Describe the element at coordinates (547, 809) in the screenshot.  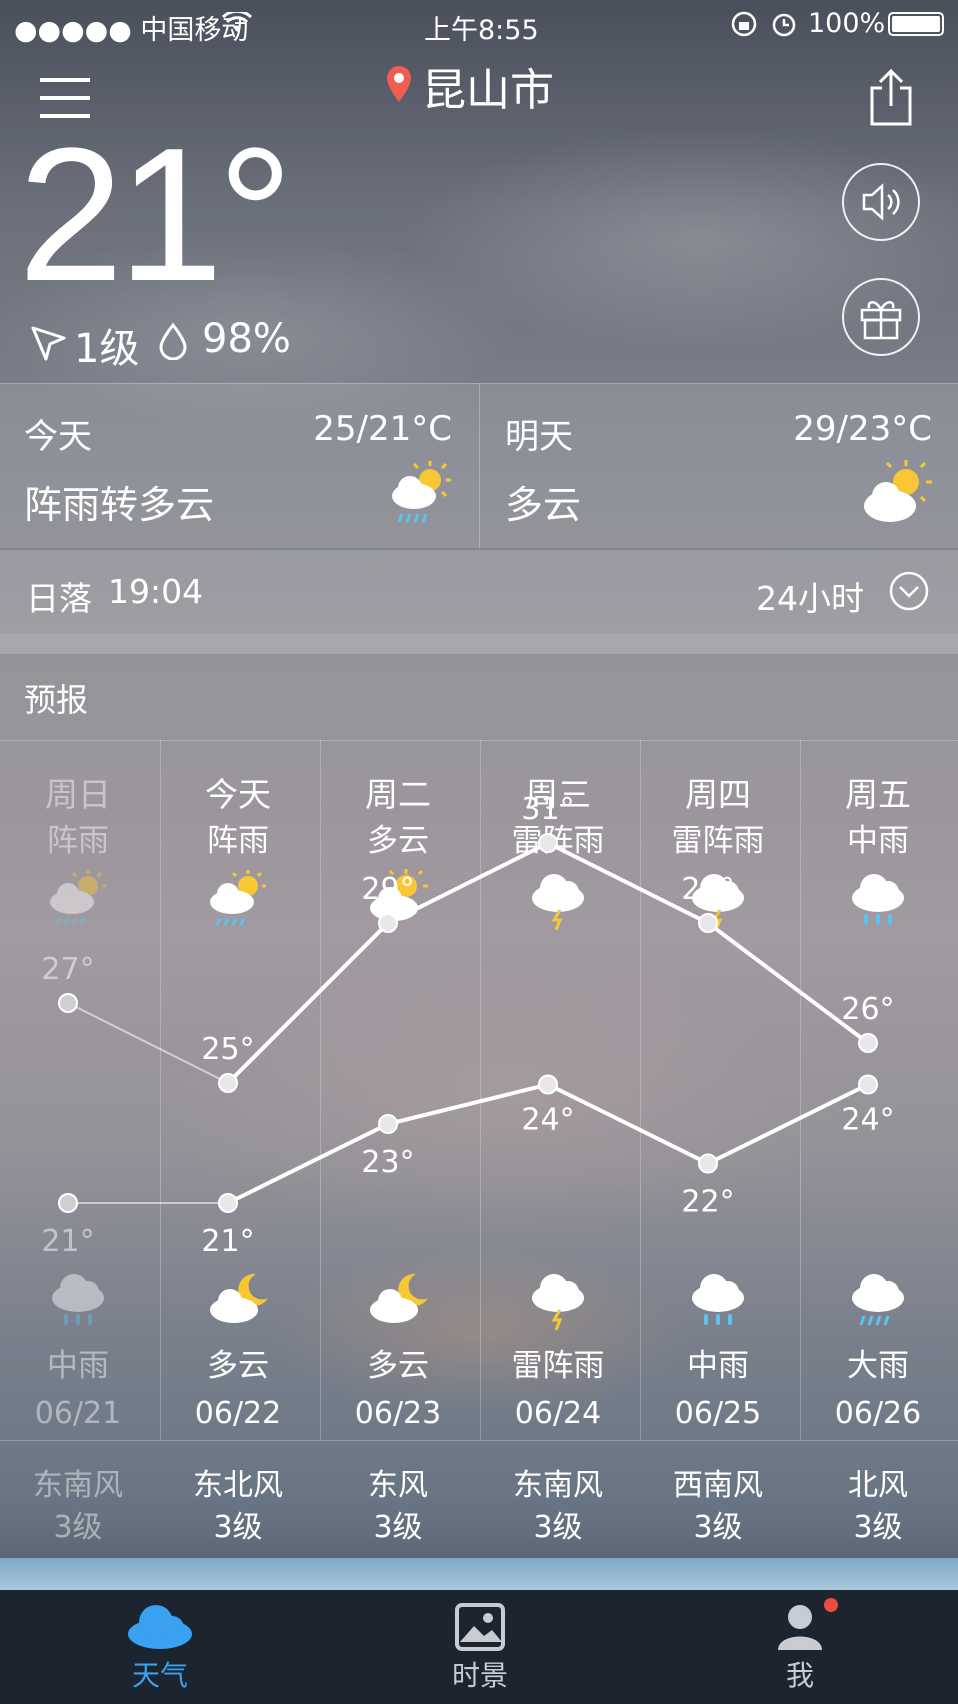
I see `high-temp-label: 31°` at that location.